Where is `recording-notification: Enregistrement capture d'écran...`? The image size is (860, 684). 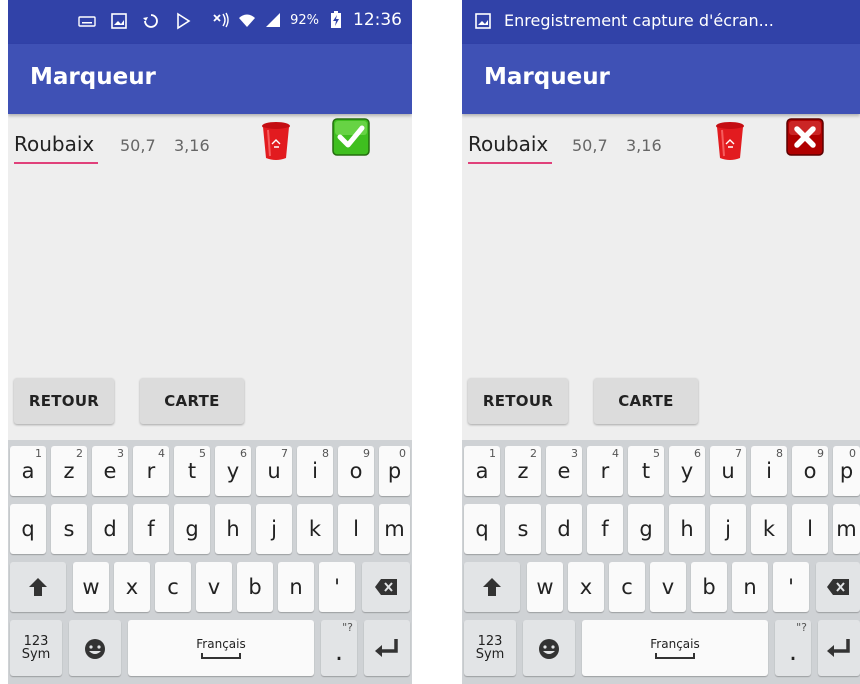
recording-notification: Enregistrement capture d'écran... is located at coordinates (624, 20).